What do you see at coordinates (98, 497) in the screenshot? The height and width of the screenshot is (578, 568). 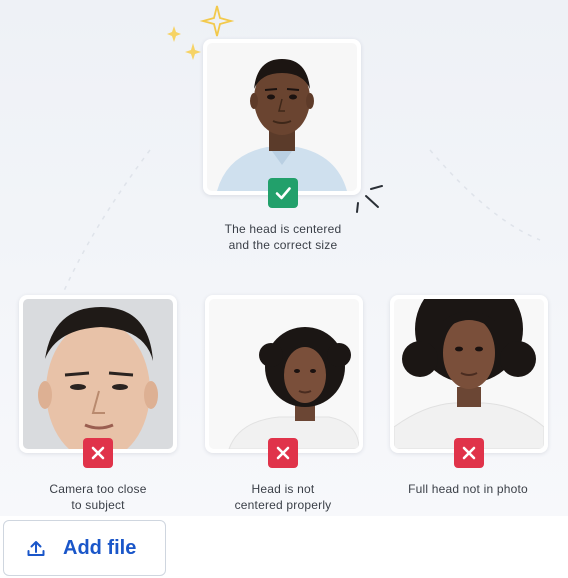 I see `too-close-caption: Camera too close to subject` at bounding box center [98, 497].